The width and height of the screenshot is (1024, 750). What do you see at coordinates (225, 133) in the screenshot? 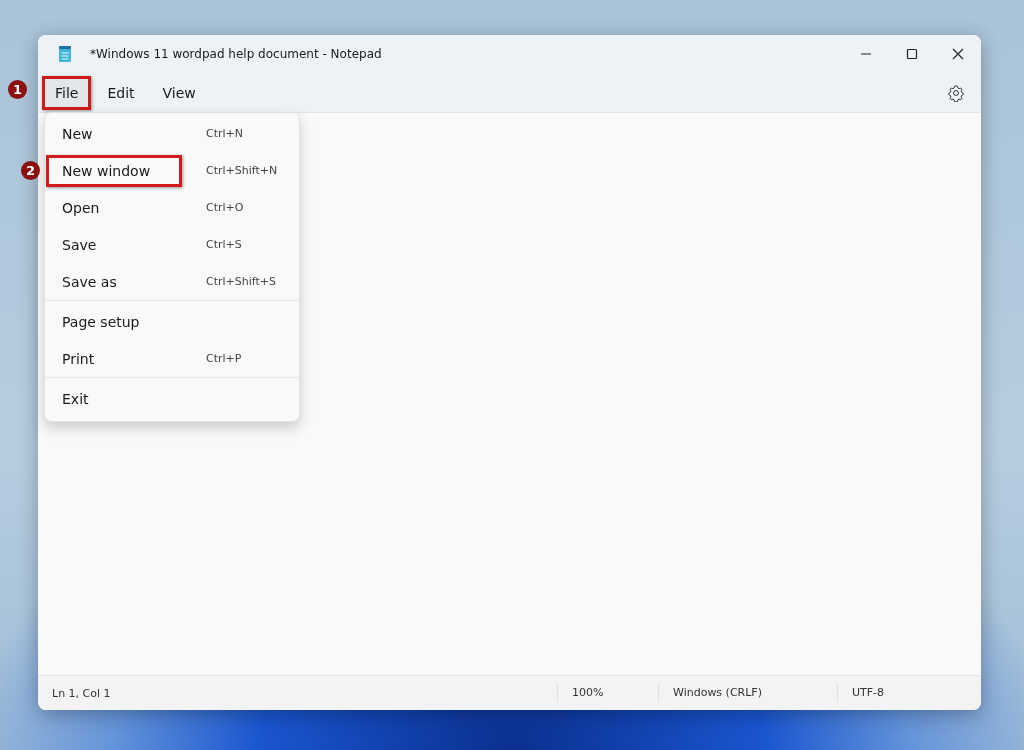
I see `keyboard-shortcut: Ctrl+N` at bounding box center [225, 133].